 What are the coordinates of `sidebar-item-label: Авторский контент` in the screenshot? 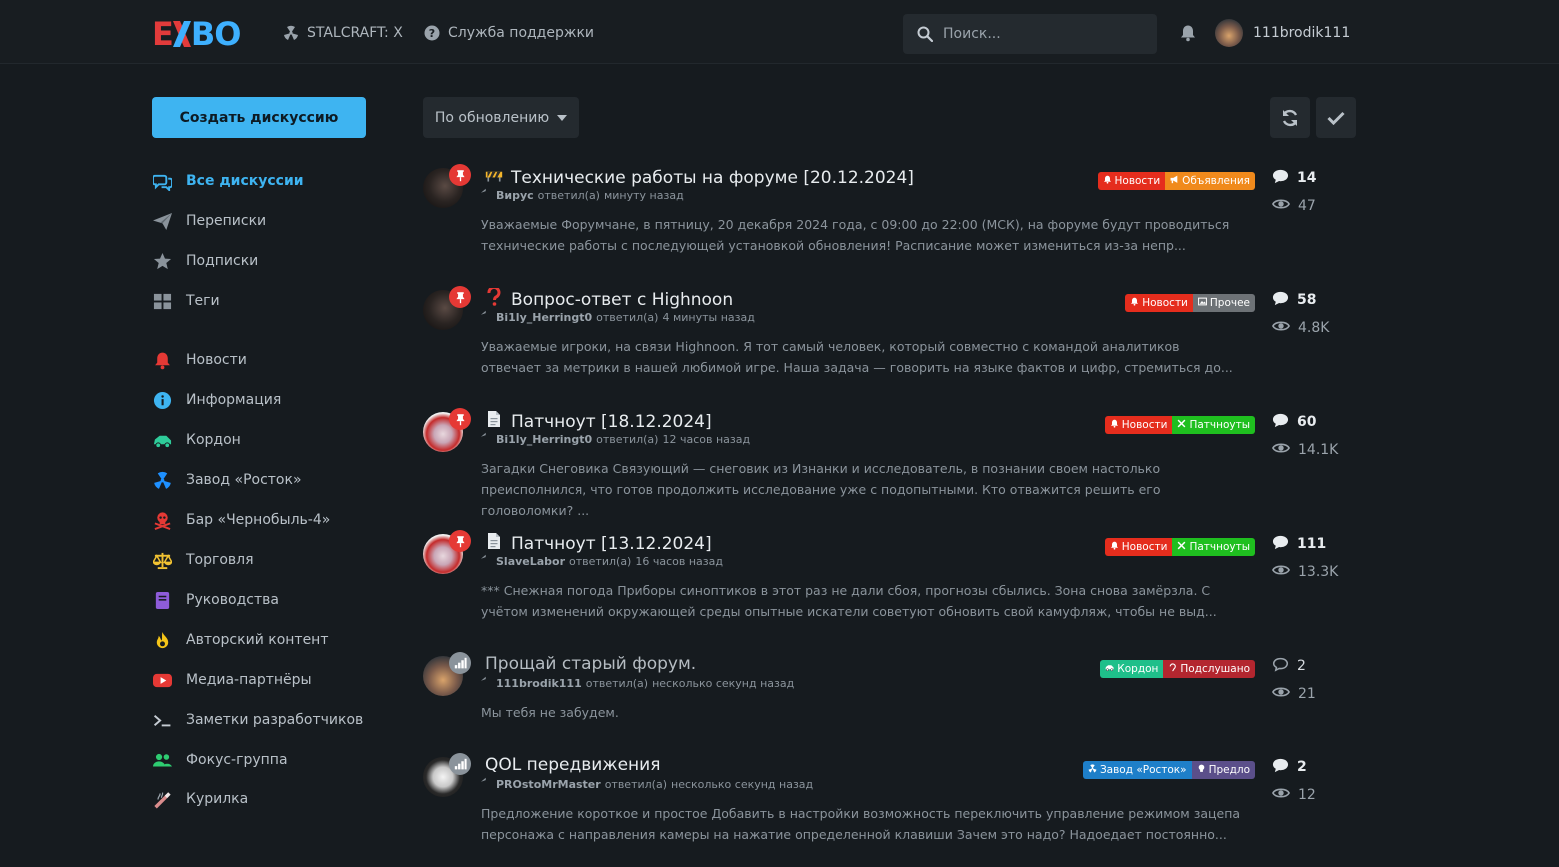 It's located at (257, 640).